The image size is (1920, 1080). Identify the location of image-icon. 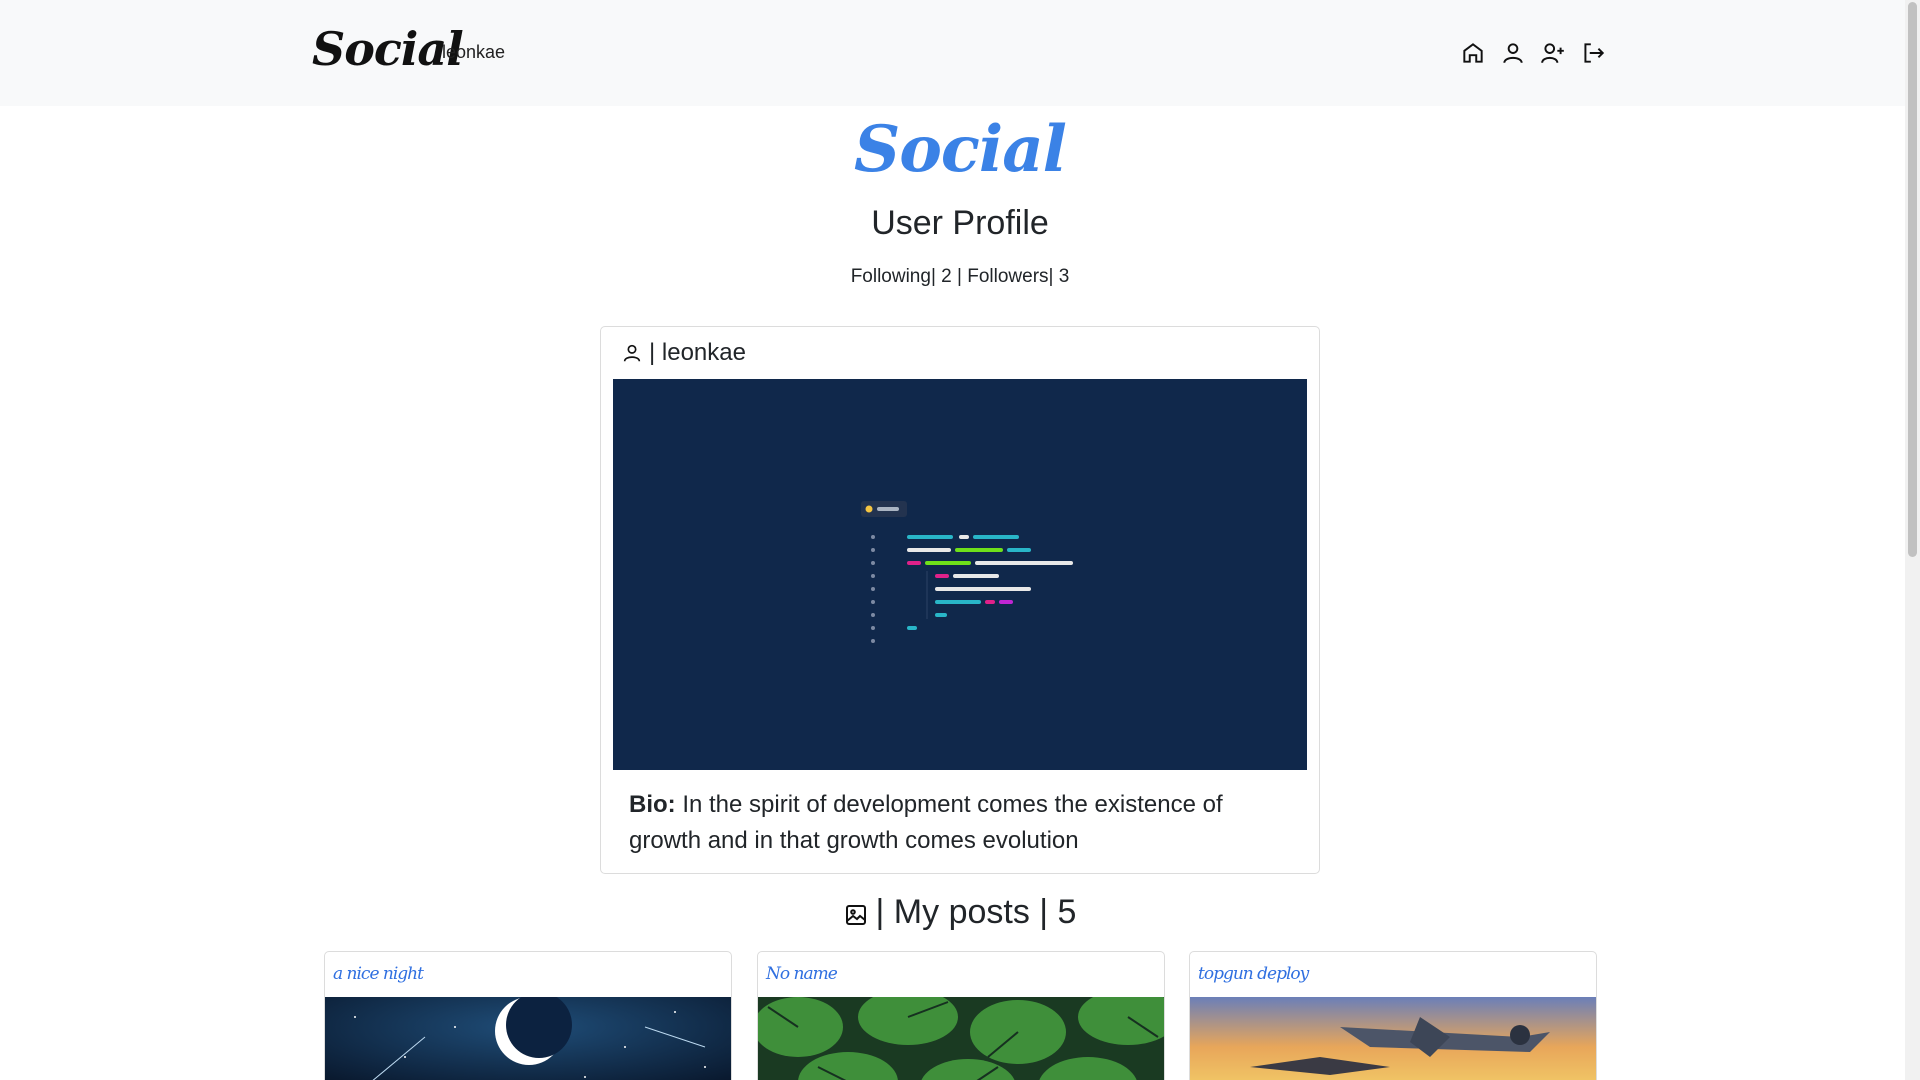
(855, 914).